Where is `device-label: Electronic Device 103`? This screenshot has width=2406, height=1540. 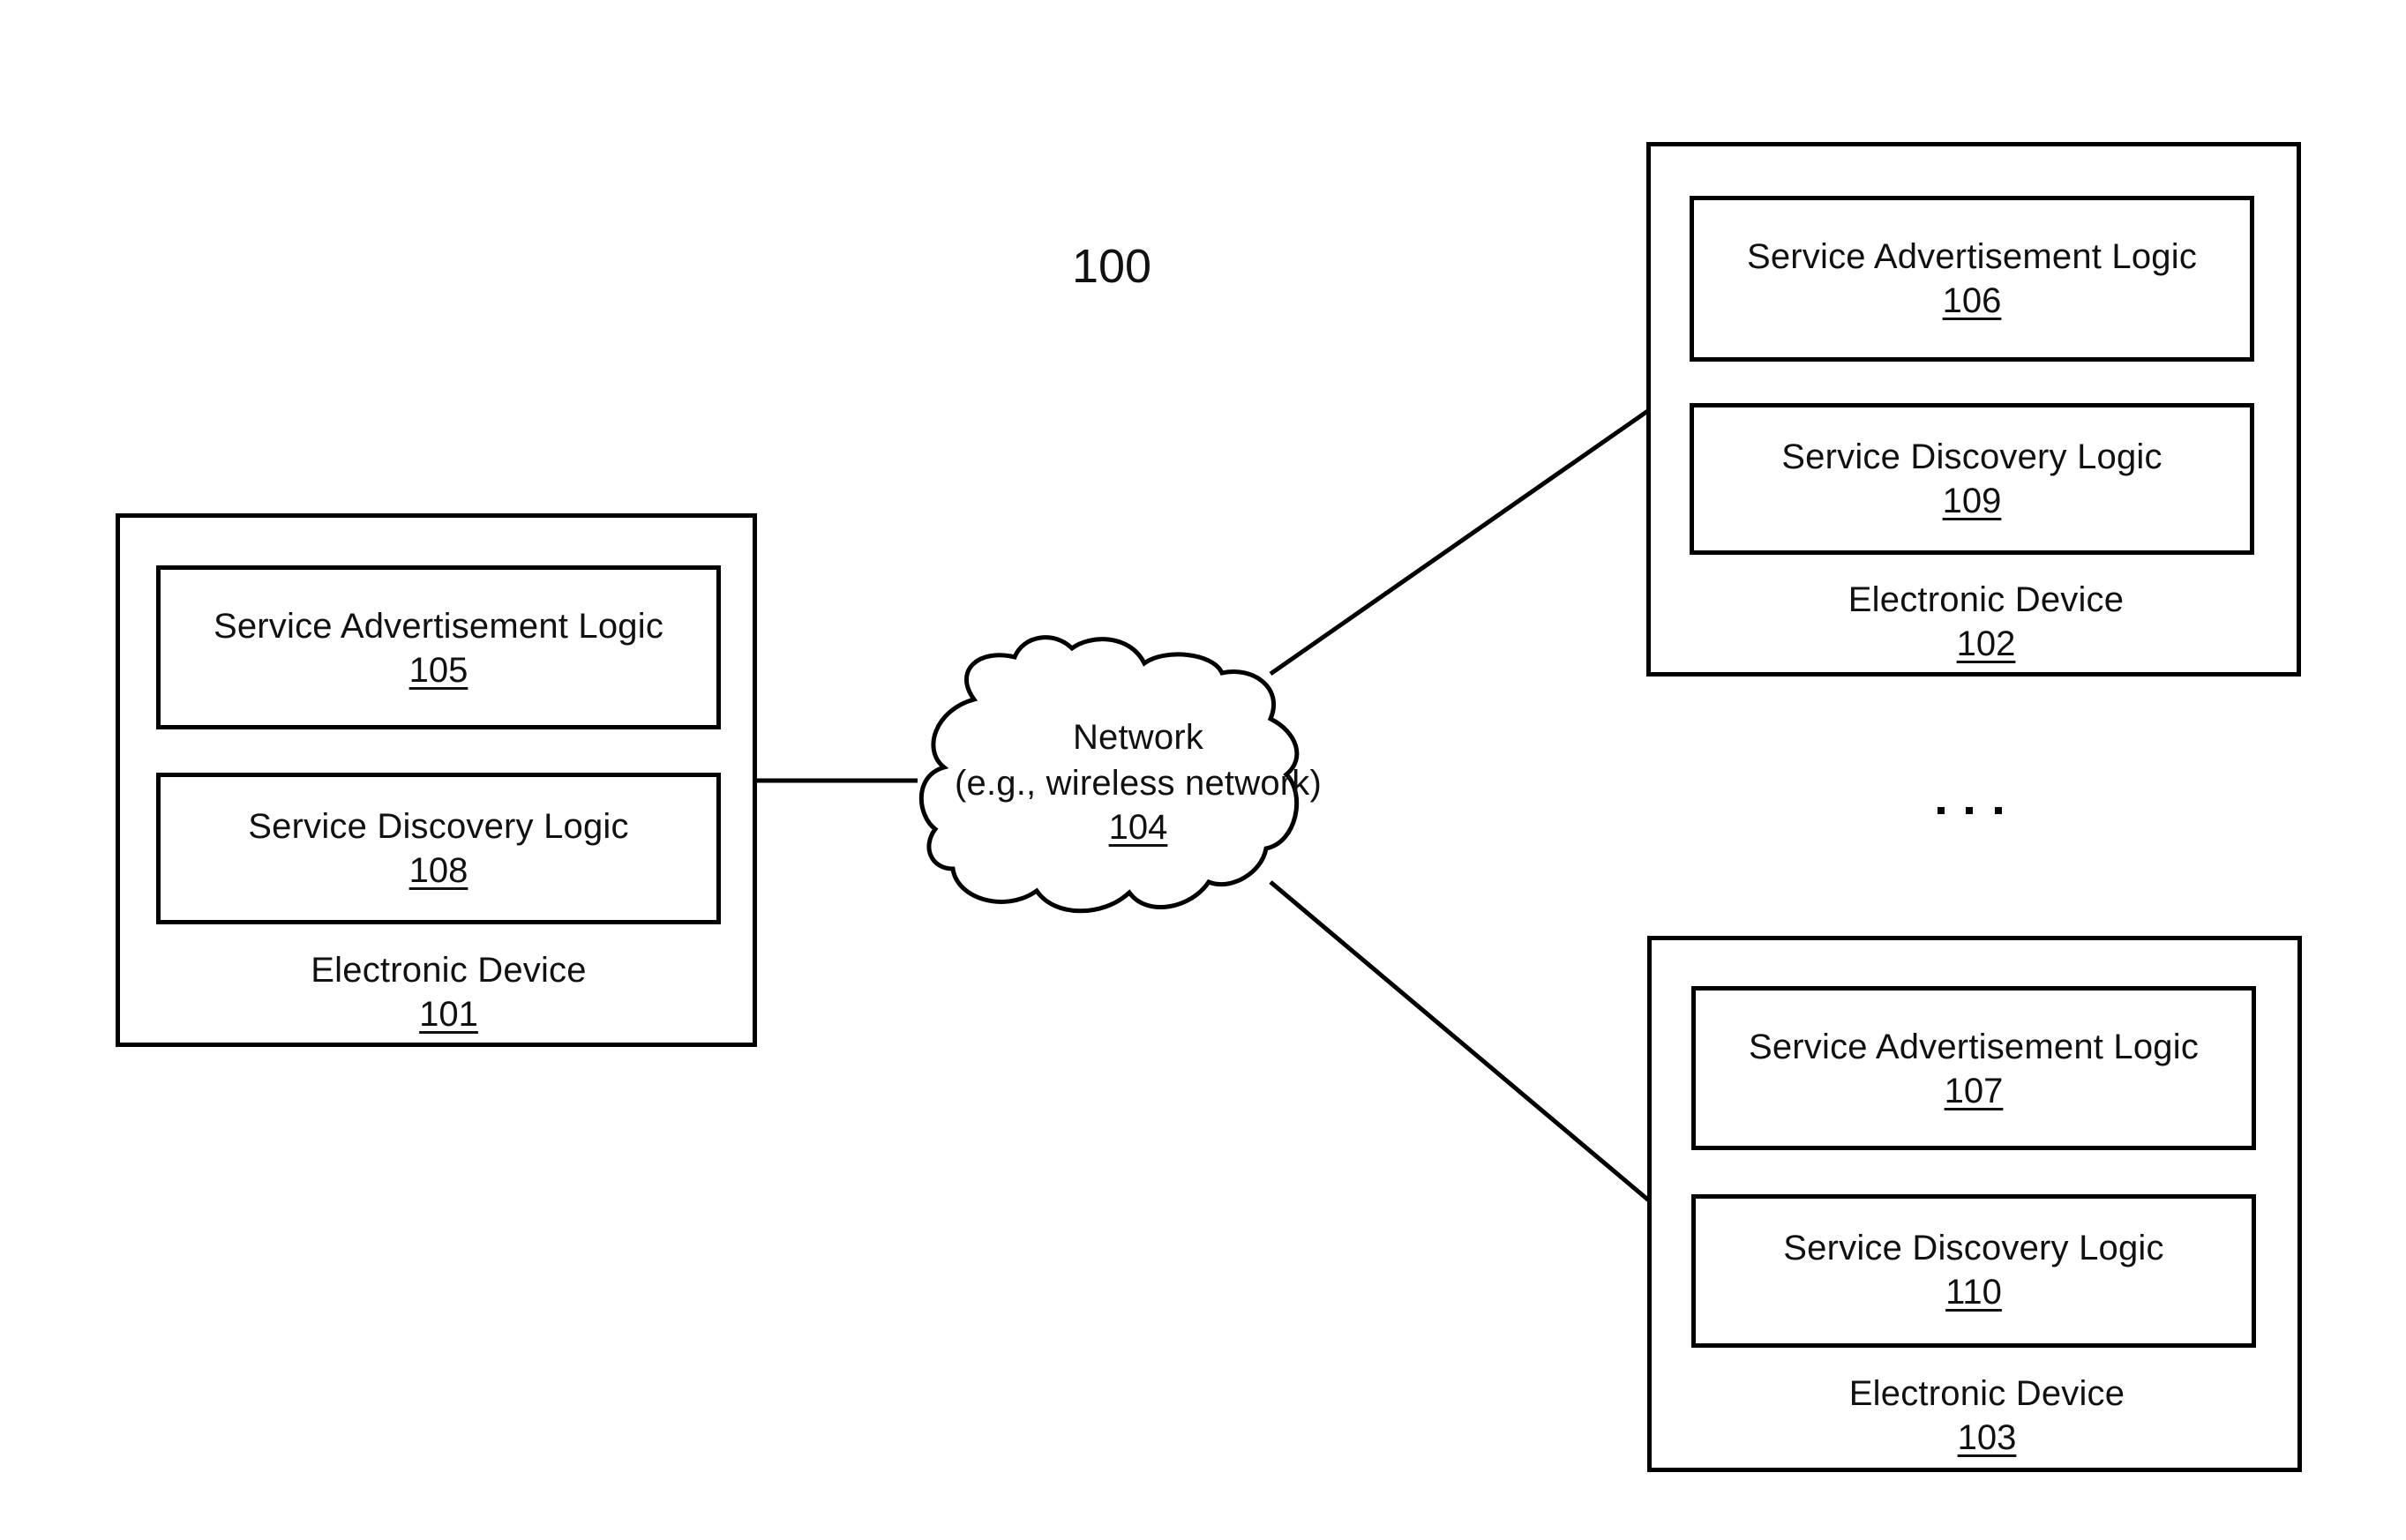 device-label: Electronic Device 103 is located at coordinates (1974, 1415).